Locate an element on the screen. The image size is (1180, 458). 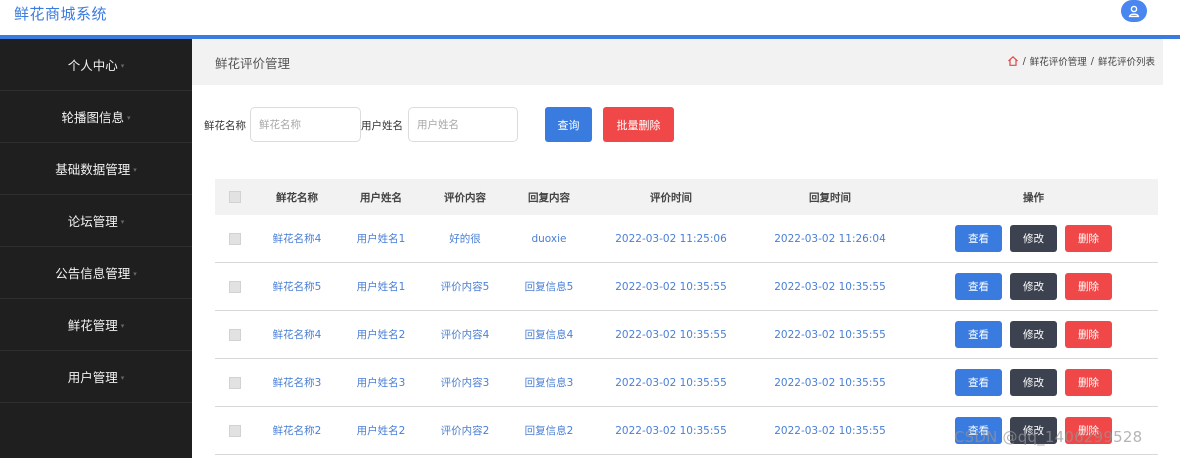
flower-name-input is located at coordinates (305, 124).